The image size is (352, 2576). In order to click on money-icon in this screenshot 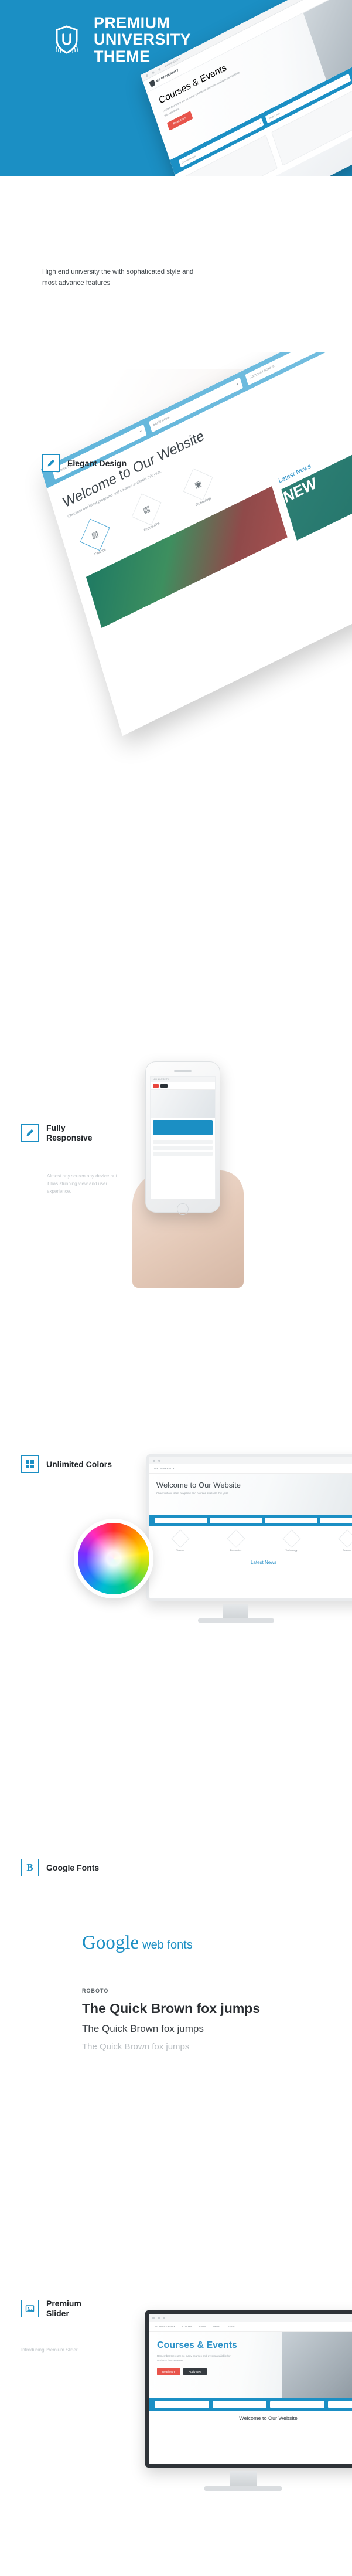, I will do `click(180, 1538)`.